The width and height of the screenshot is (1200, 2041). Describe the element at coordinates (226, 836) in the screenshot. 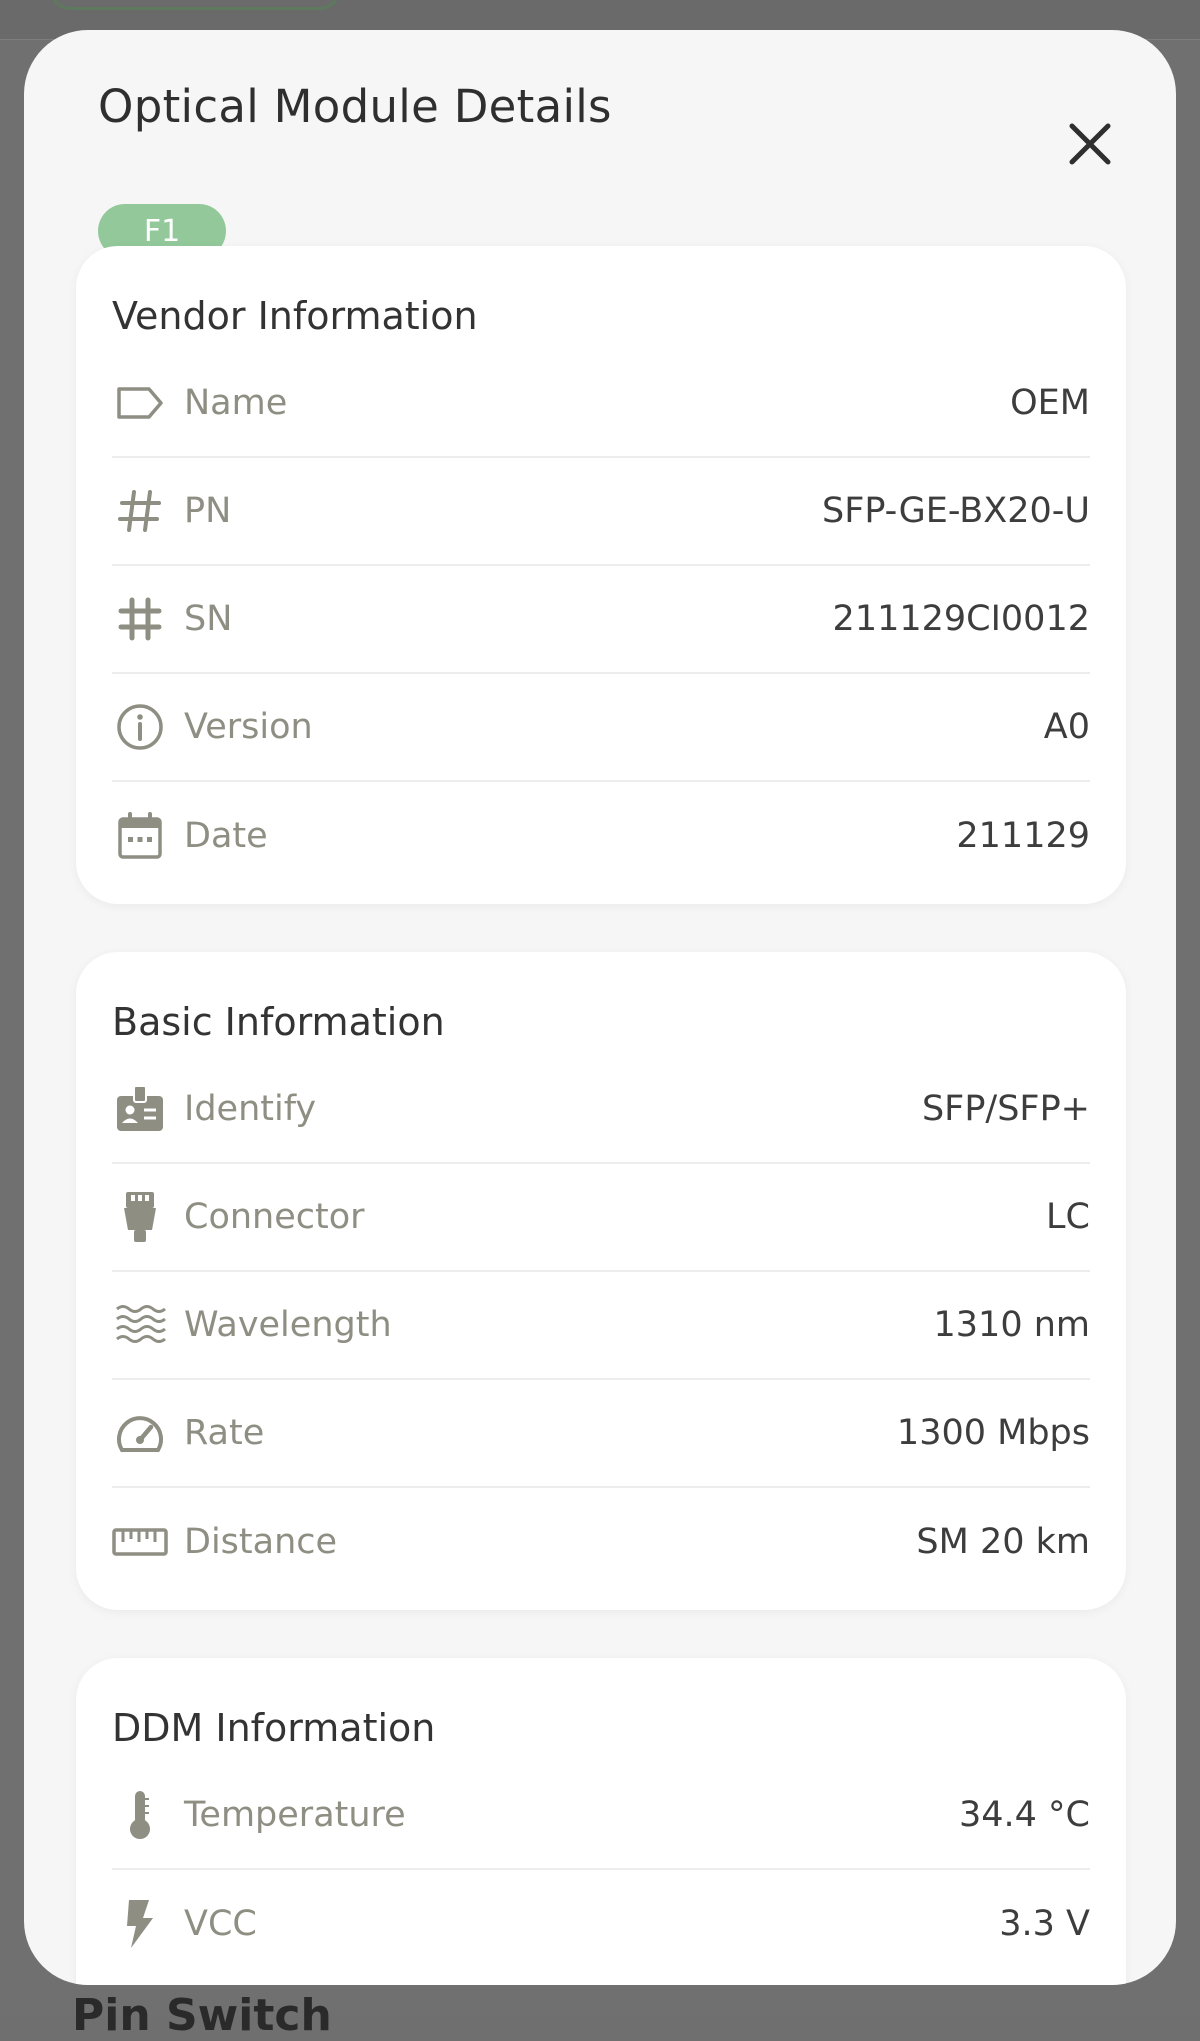

I see `row-label: Date` at that location.